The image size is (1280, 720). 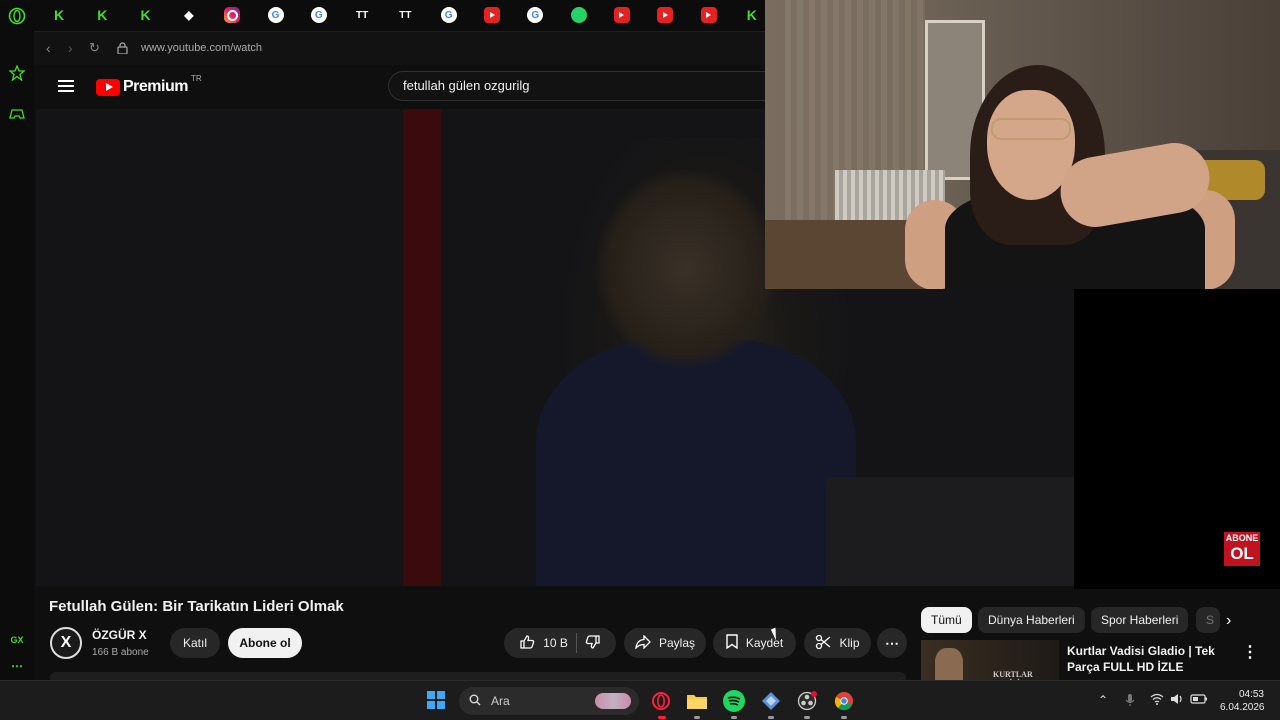 What do you see at coordinates (844, 701) in the screenshot?
I see `chrome-icon` at bounding box center [844, 701].